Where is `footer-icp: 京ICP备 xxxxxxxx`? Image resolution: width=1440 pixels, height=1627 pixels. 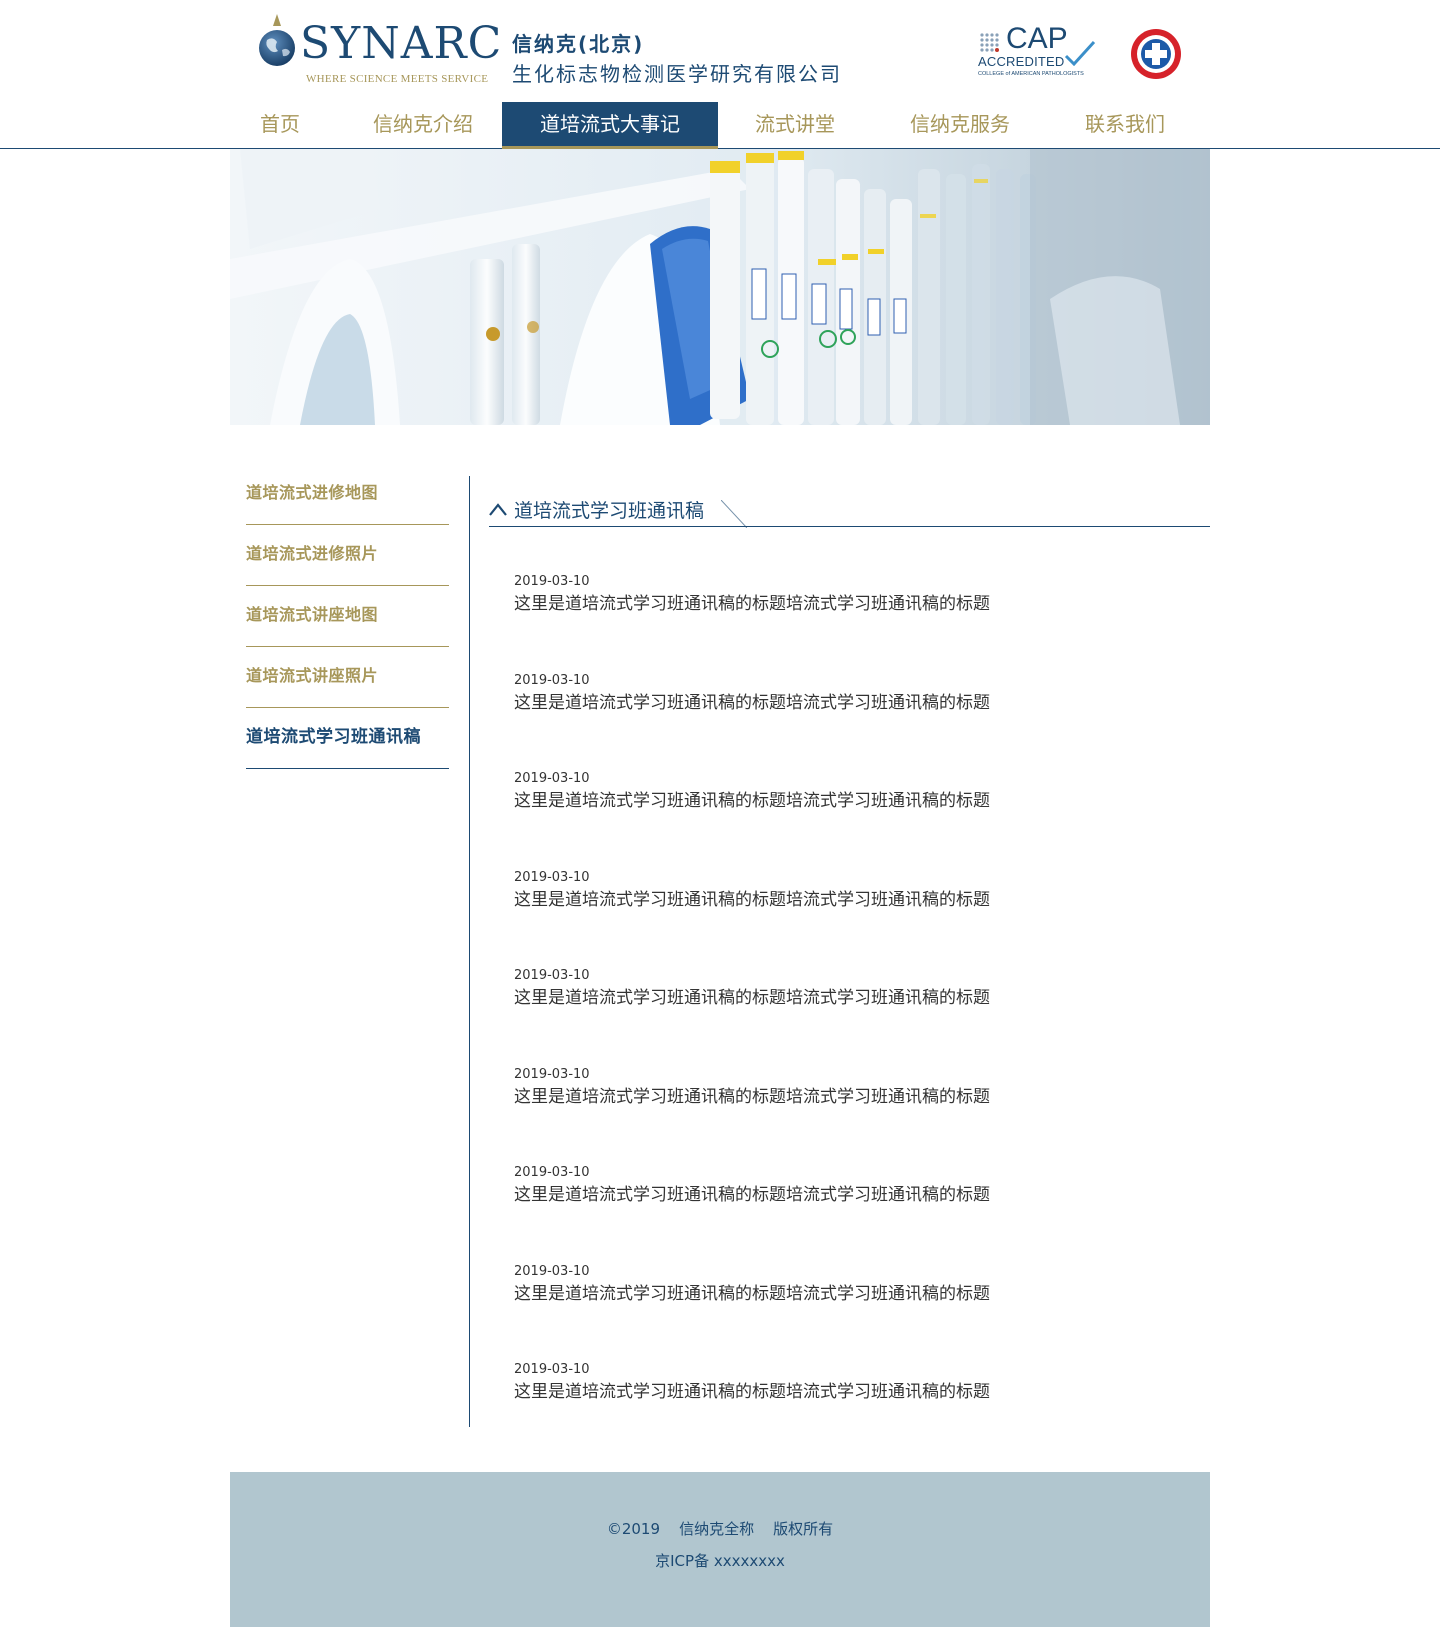
footer-icp: 京ICP备 xxxxxxxx is located at coordinates (720, 1560).